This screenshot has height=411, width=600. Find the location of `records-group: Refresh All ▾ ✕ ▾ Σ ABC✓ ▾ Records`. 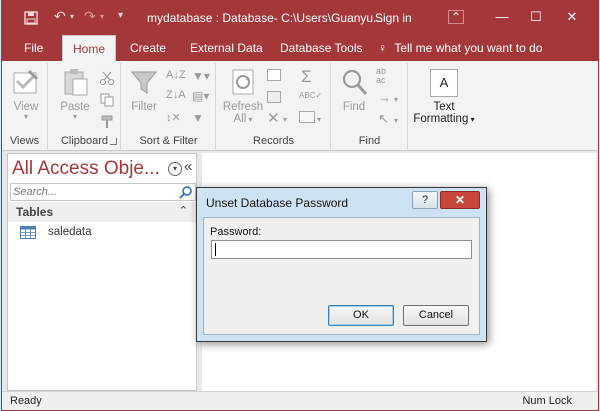

records-group: Refresh All ▾ ✕ ▾ Σ ABC✓ ▾ Records is located at coordinates (274, 106).